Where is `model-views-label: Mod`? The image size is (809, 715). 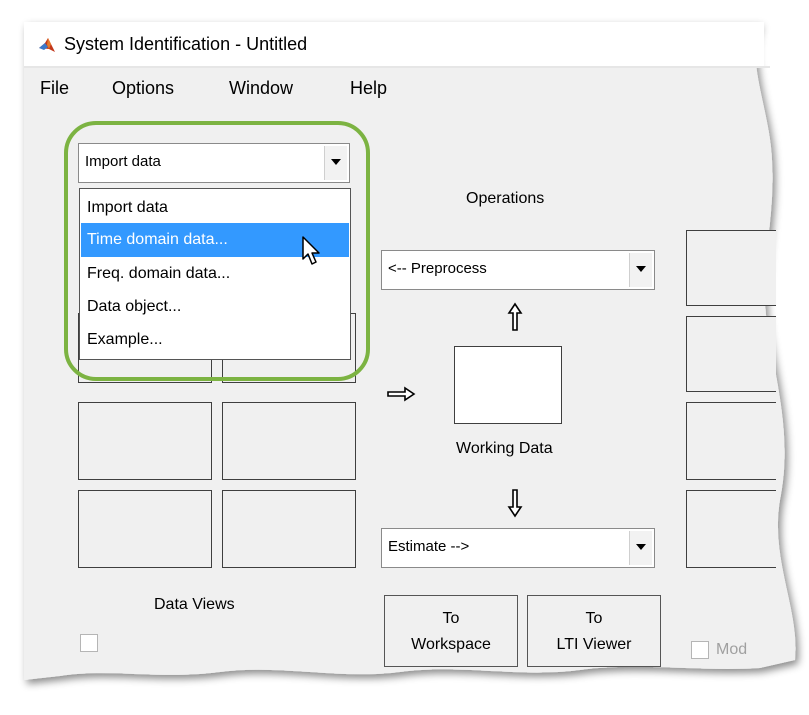 model-views-label: Mod is located at coordinates (732, 649).